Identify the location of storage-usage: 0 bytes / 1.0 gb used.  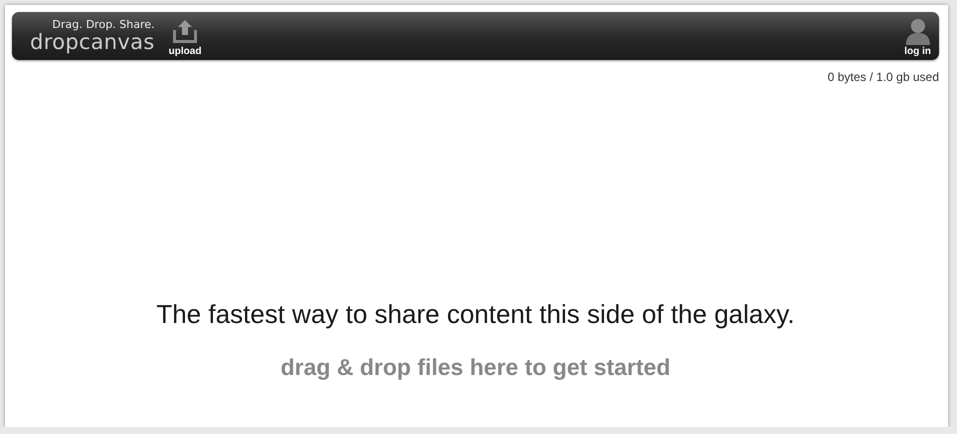
(883, 77).